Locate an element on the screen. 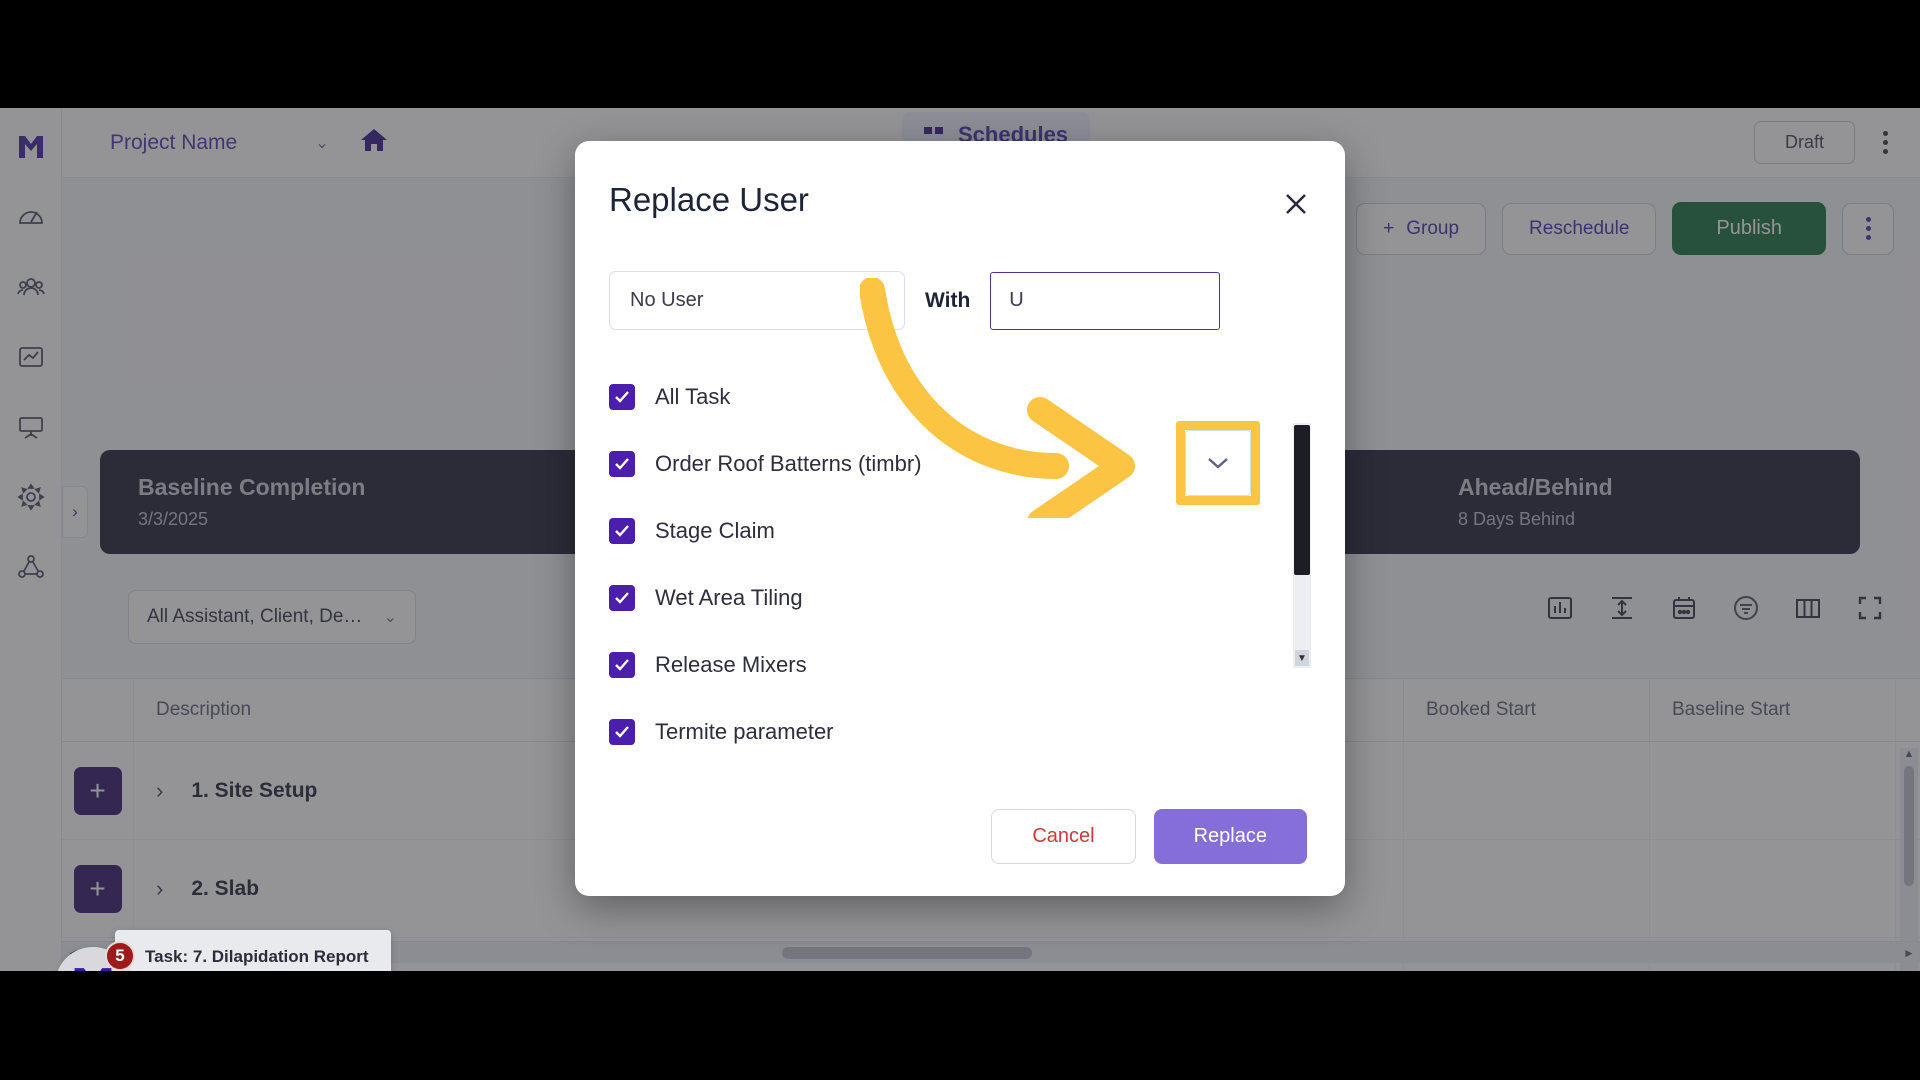 This screenshot has width=1920, height=1080. to-user-value: U is located at coordinates (1016, 300).